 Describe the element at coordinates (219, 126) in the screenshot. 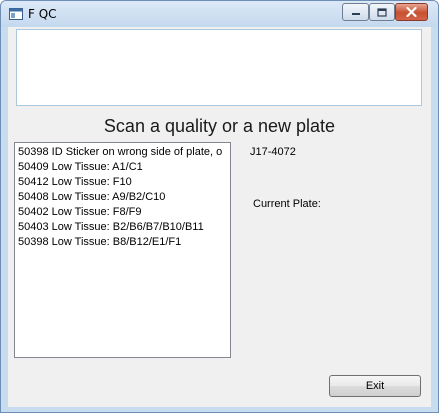

I see `page-title: Scan a quality or a new plate` at that location.